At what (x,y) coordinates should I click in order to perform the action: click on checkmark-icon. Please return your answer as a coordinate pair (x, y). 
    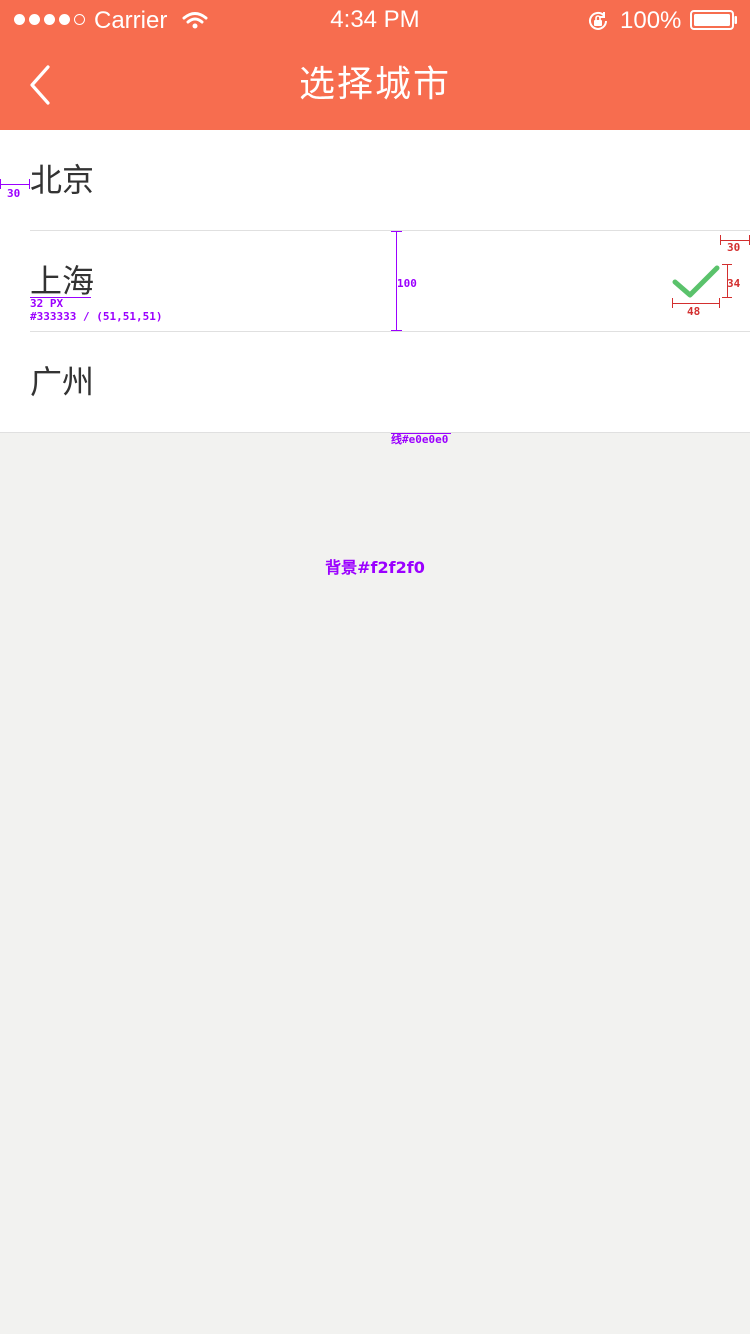
    Looking at the image, I should click on (696, 281).